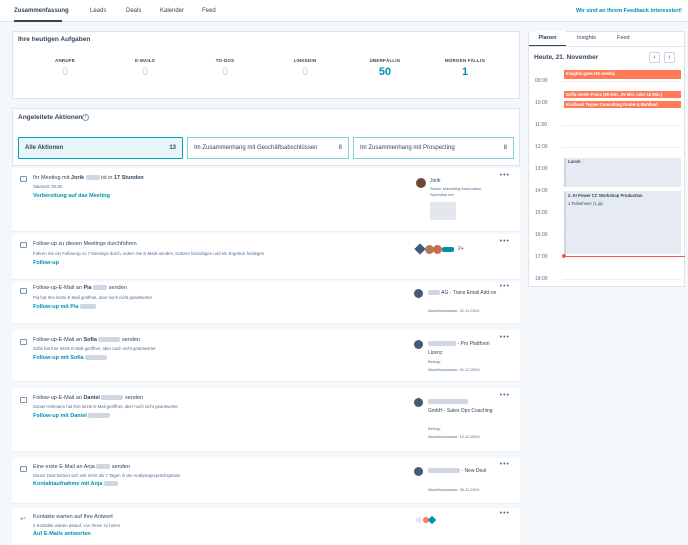 The width and height of the screenshot is (688, 545). What do you see at coordinates (305, 68) in the screenshot?
I see `stat-linkedin: LINKEDIN 0` at bounding box center [305, 68].